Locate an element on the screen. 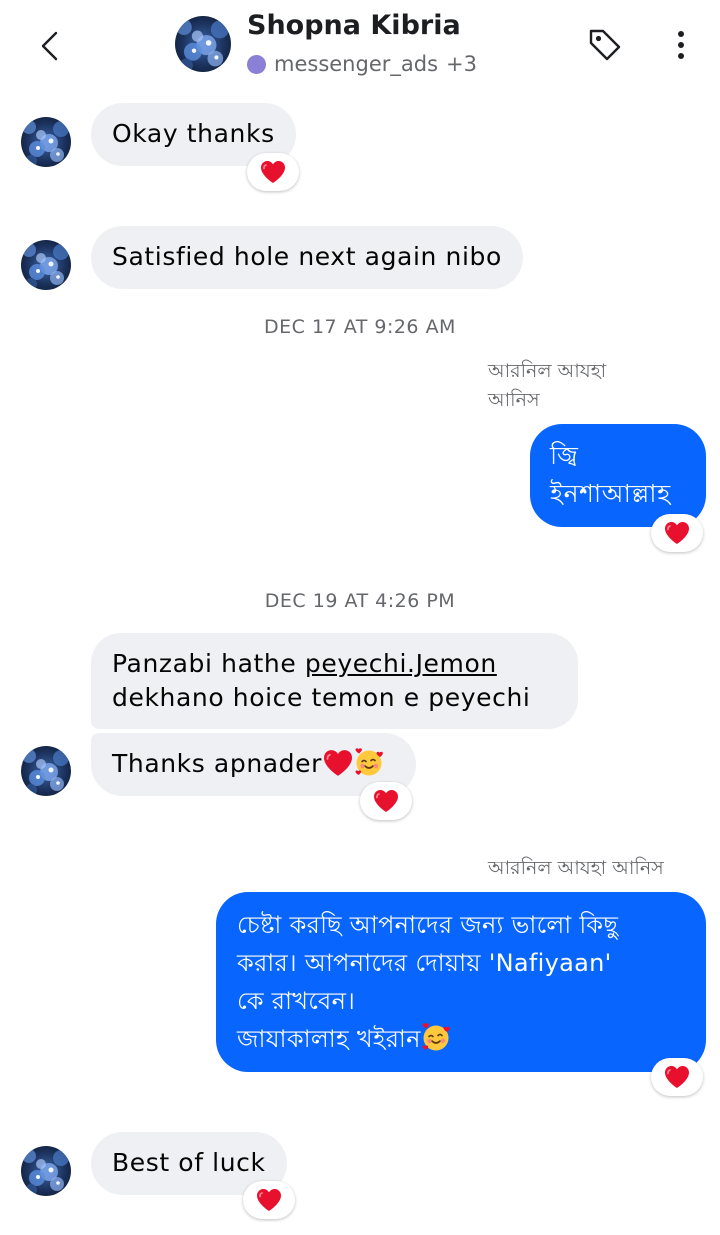 The width and height of the screenshot is (720, 1235). message-link: peyechi.Jemon is located at coordinates (401, 663).